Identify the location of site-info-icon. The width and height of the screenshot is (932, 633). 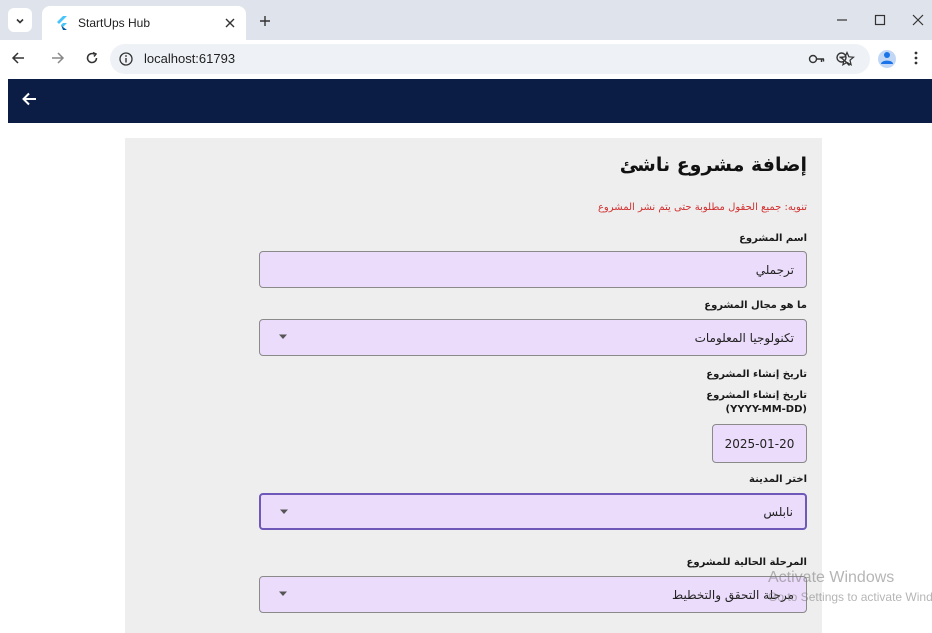
(126, 59).